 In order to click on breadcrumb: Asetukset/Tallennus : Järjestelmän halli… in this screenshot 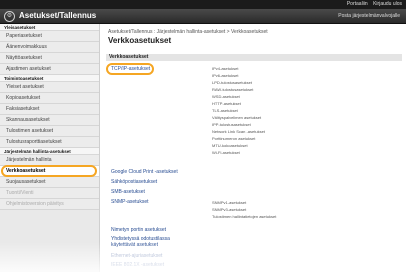, I will do `click(188, 32)`.